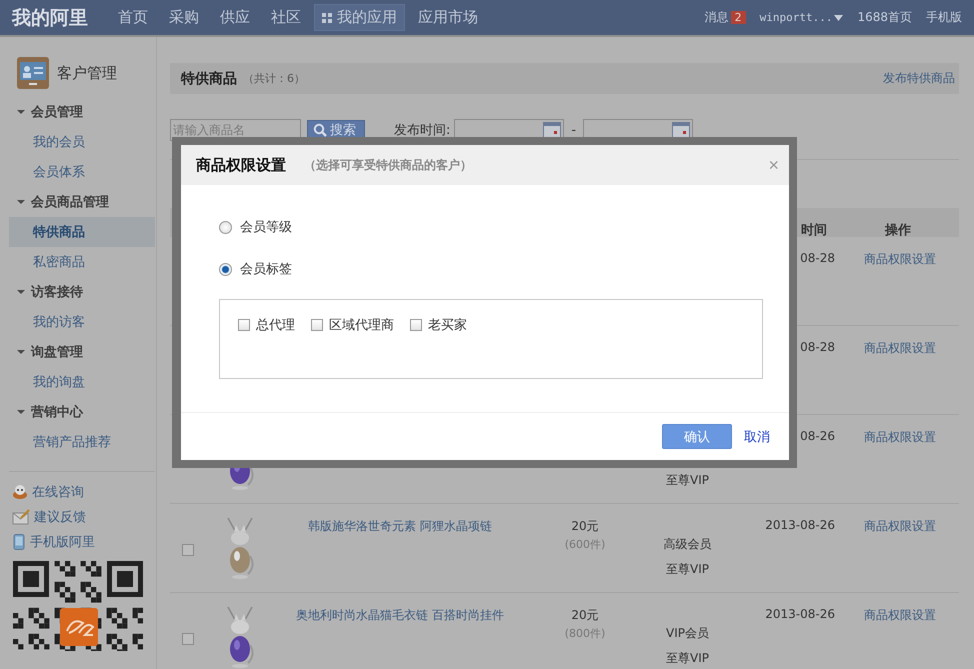  I want to click on phone-icon, so click(19, 542).